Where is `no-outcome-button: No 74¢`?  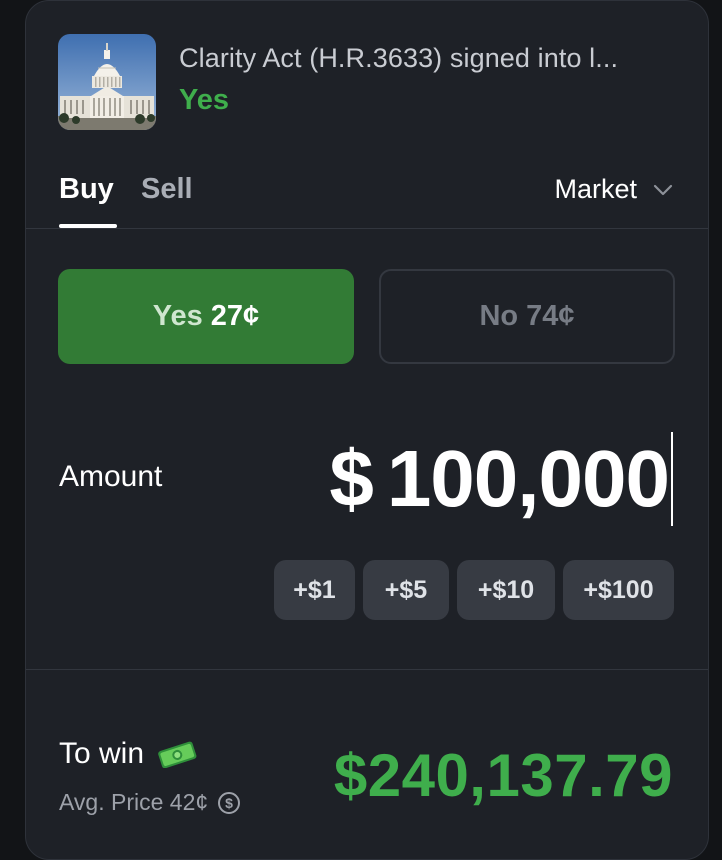
no-outcome-button: No 74¢ is located at coordinates (527, 316).